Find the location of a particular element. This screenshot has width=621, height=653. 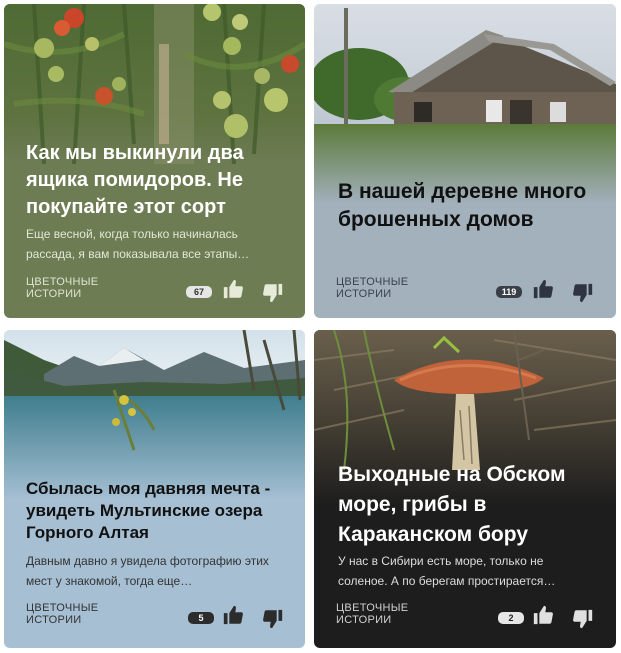

card-footer: Цветочные истории 2 is located at coordinates (466, 617).